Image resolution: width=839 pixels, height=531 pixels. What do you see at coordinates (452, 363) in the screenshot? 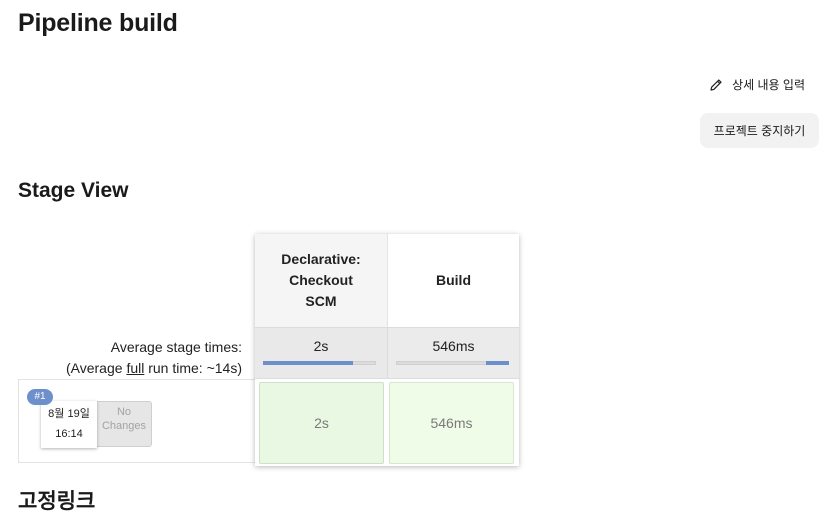
I see `avg-time-bar-build` at bounding box center [452, 363].